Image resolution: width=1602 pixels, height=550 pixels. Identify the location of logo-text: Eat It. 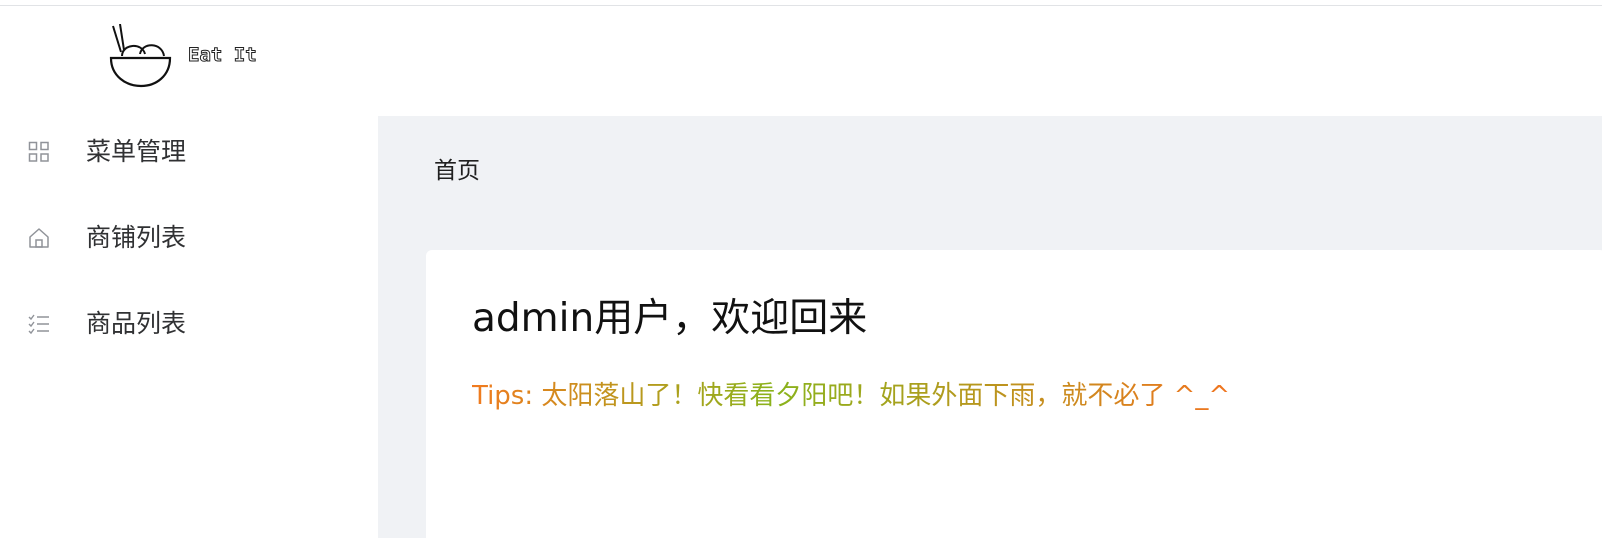
(223, 55).